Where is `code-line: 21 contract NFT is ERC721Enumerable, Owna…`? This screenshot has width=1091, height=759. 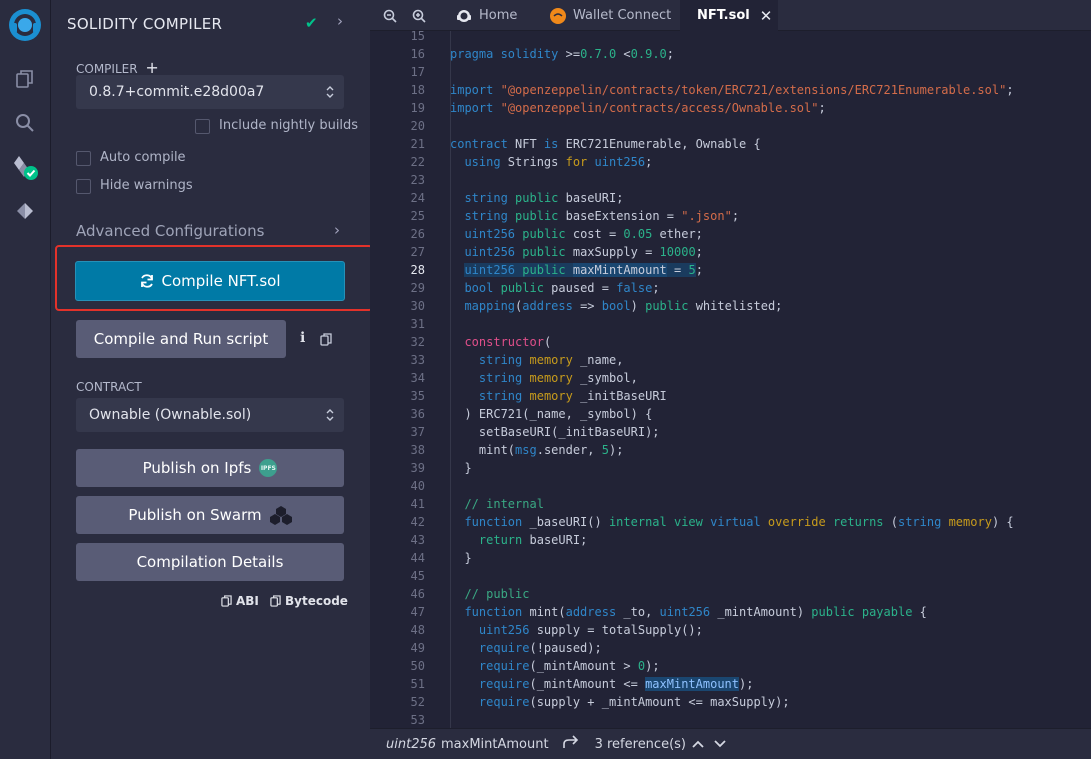 code-line: 21 contract NFT is ERC721Enumerable, Owna… is located at coordinates (585, 144).